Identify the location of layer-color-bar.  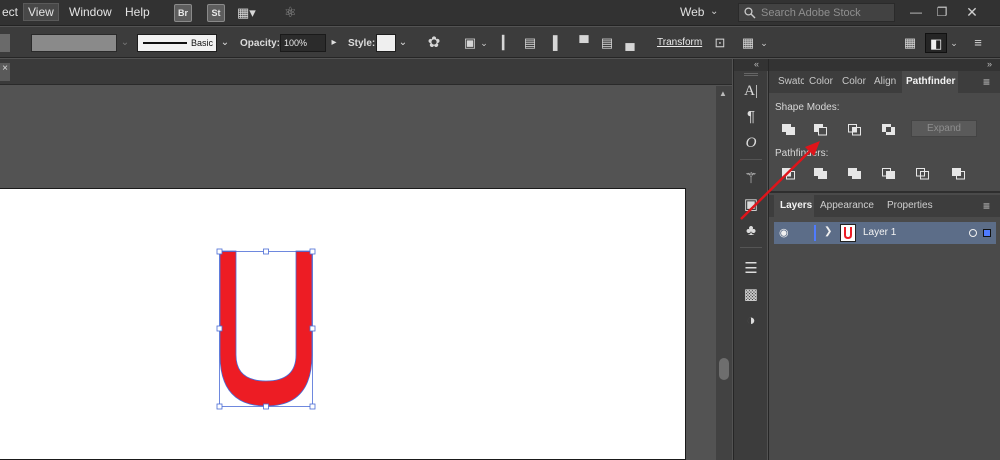
(815, 233).